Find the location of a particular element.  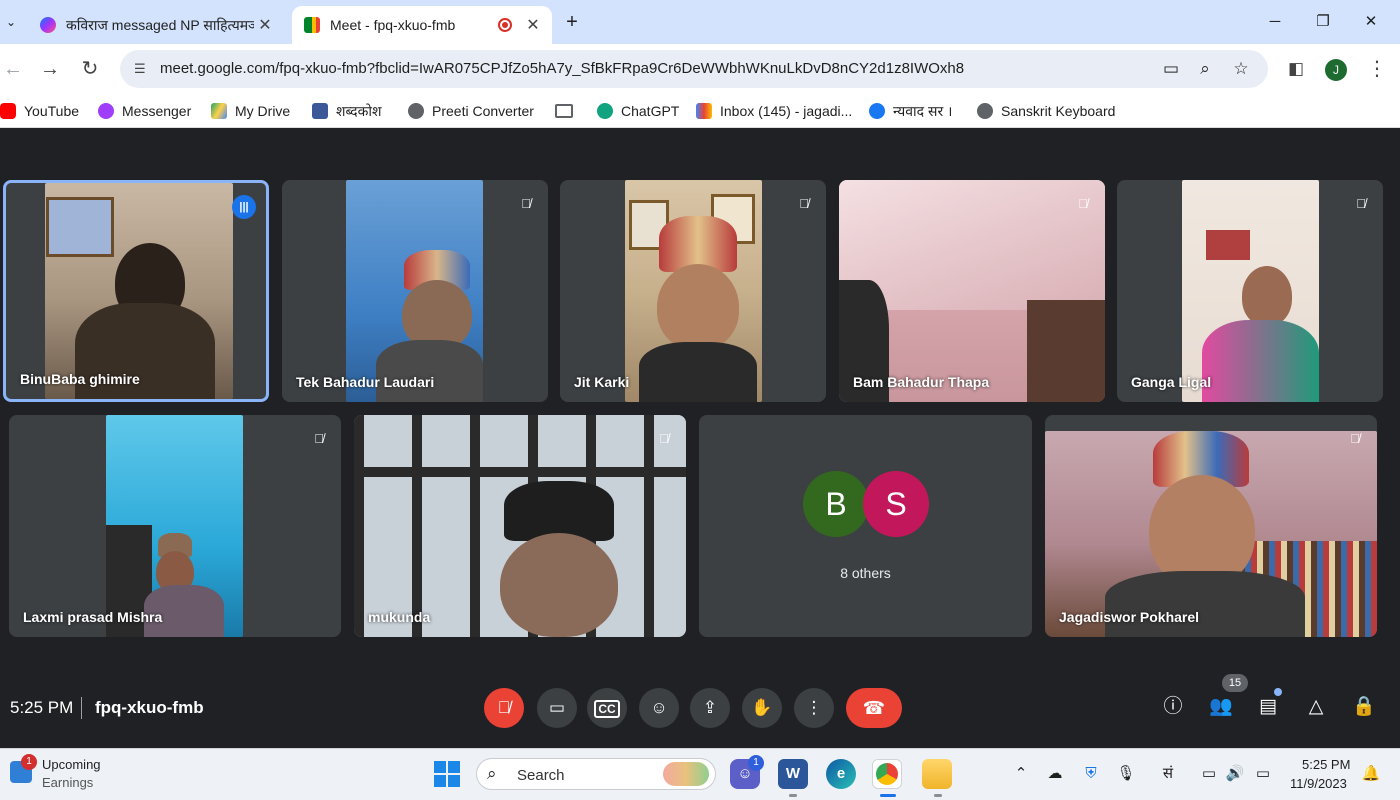

gmail-icon is located at coordinates (704, 111).